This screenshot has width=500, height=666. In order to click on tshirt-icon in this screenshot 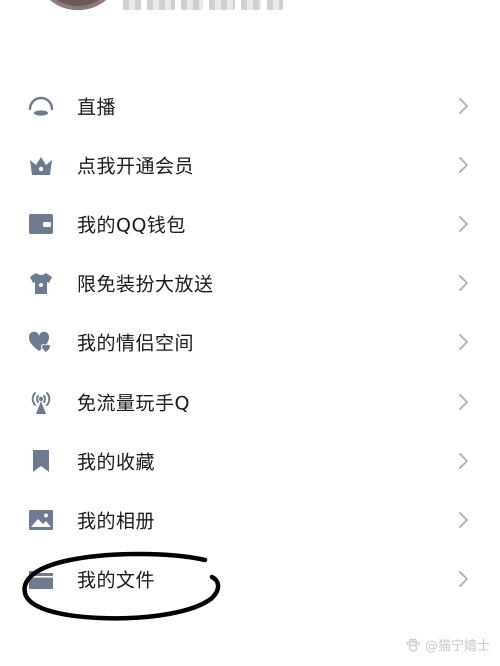, I will do `click(41, 283)`.